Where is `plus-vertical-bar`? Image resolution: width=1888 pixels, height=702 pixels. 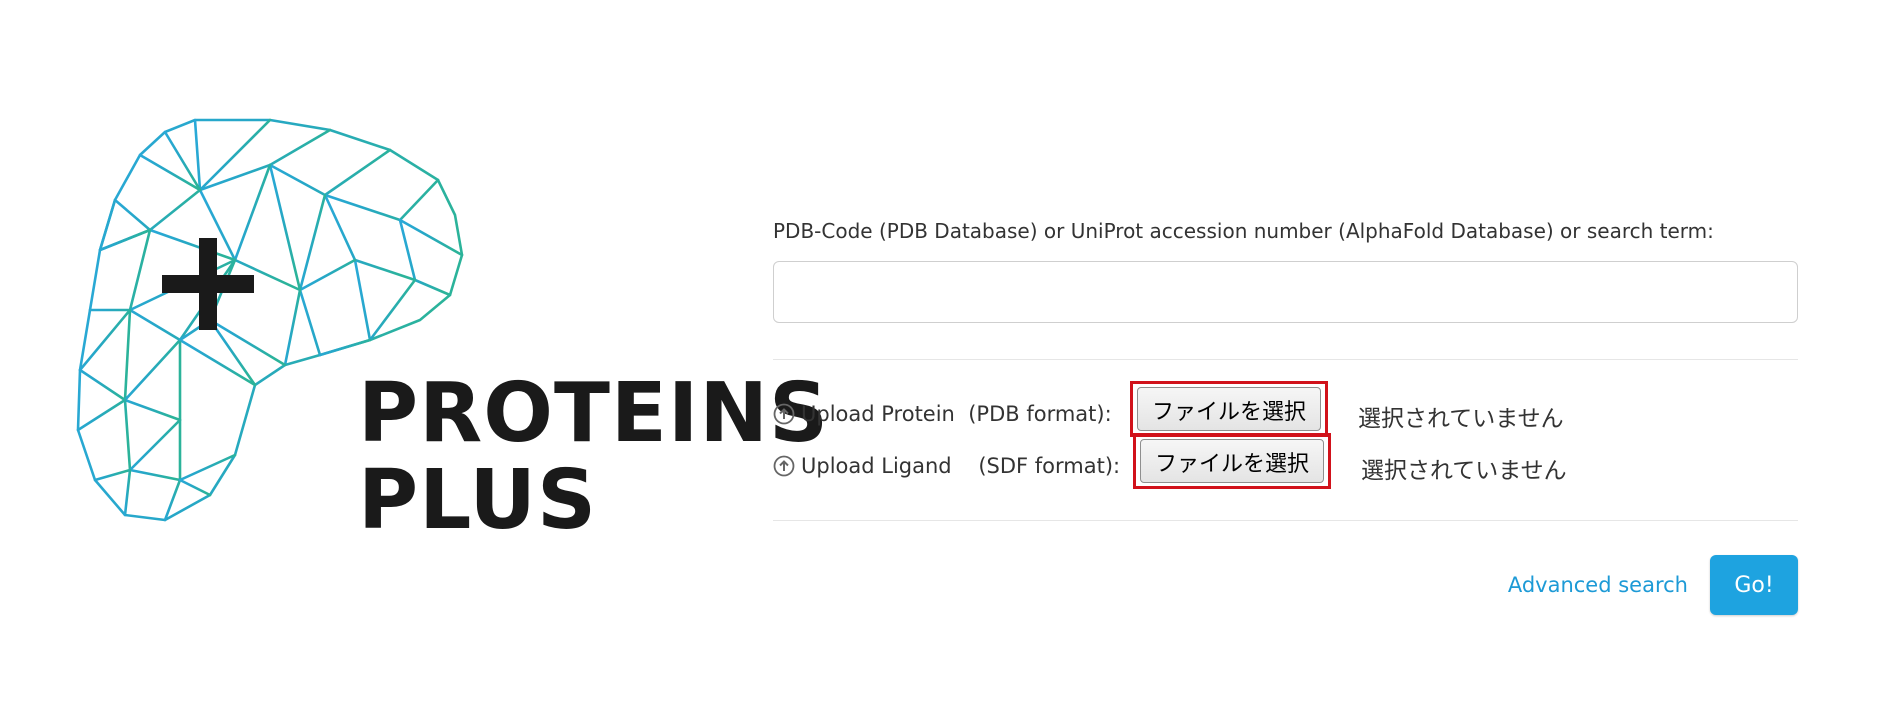
plus-vertical-bar is located at coordinates (208, 284).